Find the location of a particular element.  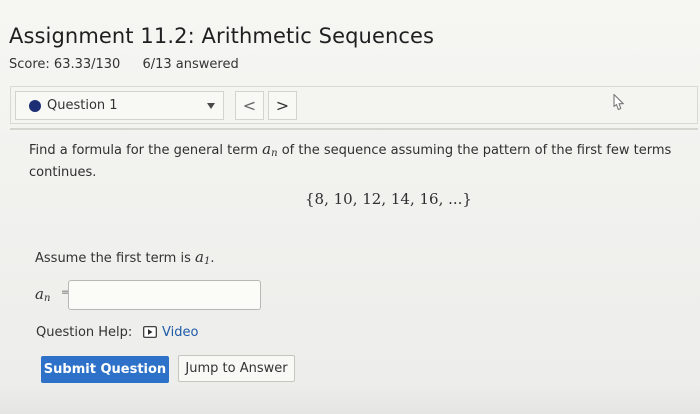

question-selector: Question 1 is located at coordinates (119, 105).